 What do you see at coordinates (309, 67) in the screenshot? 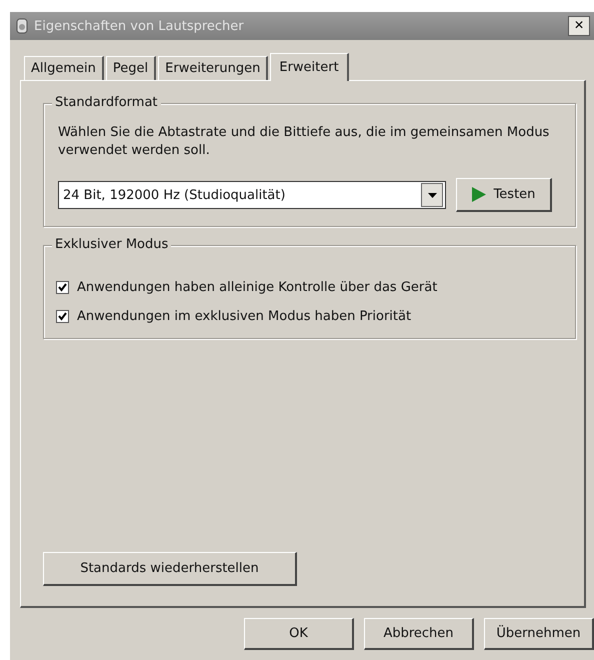
I see `tab: Erweitert` at bounding box center [309, 67].